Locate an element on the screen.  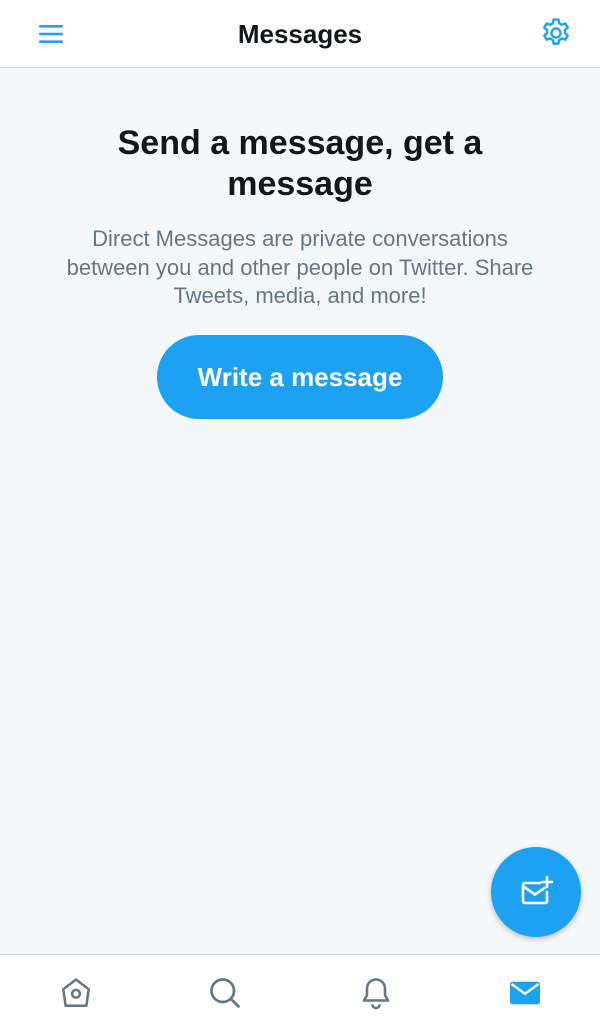
write-message-button: Write a message is located at coordinates (300, 376).